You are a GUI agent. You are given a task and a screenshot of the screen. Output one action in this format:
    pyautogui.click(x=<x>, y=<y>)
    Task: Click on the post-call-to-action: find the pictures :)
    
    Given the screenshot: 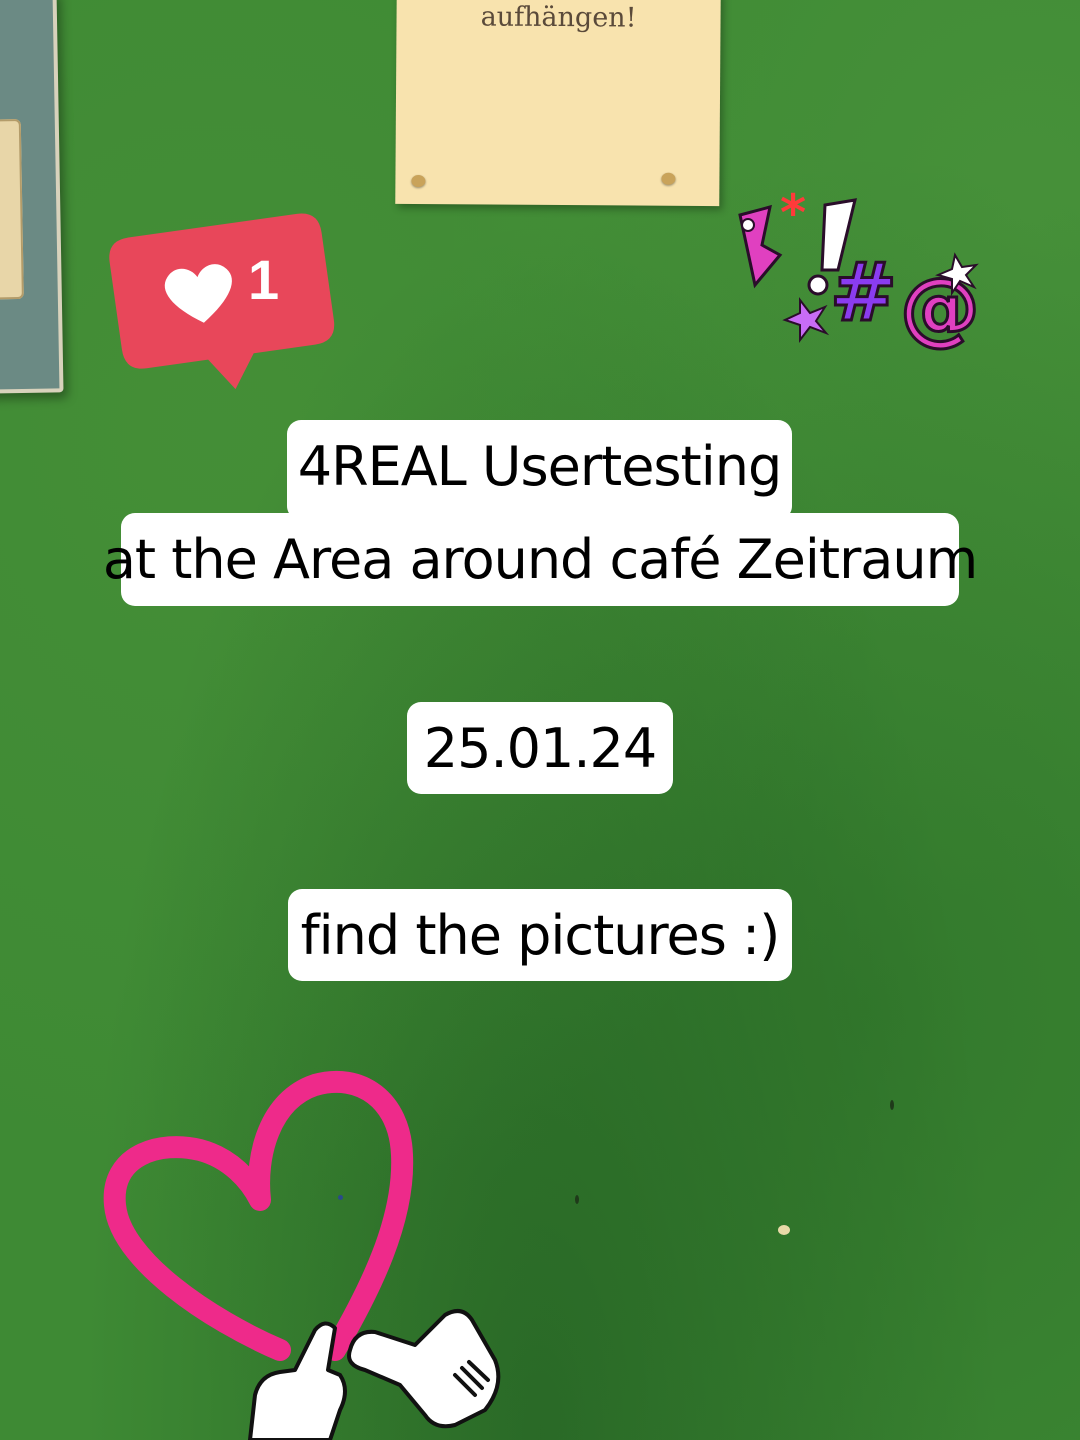 What is the action you would take?
    pyautogui.click(x=540, y=935)
    